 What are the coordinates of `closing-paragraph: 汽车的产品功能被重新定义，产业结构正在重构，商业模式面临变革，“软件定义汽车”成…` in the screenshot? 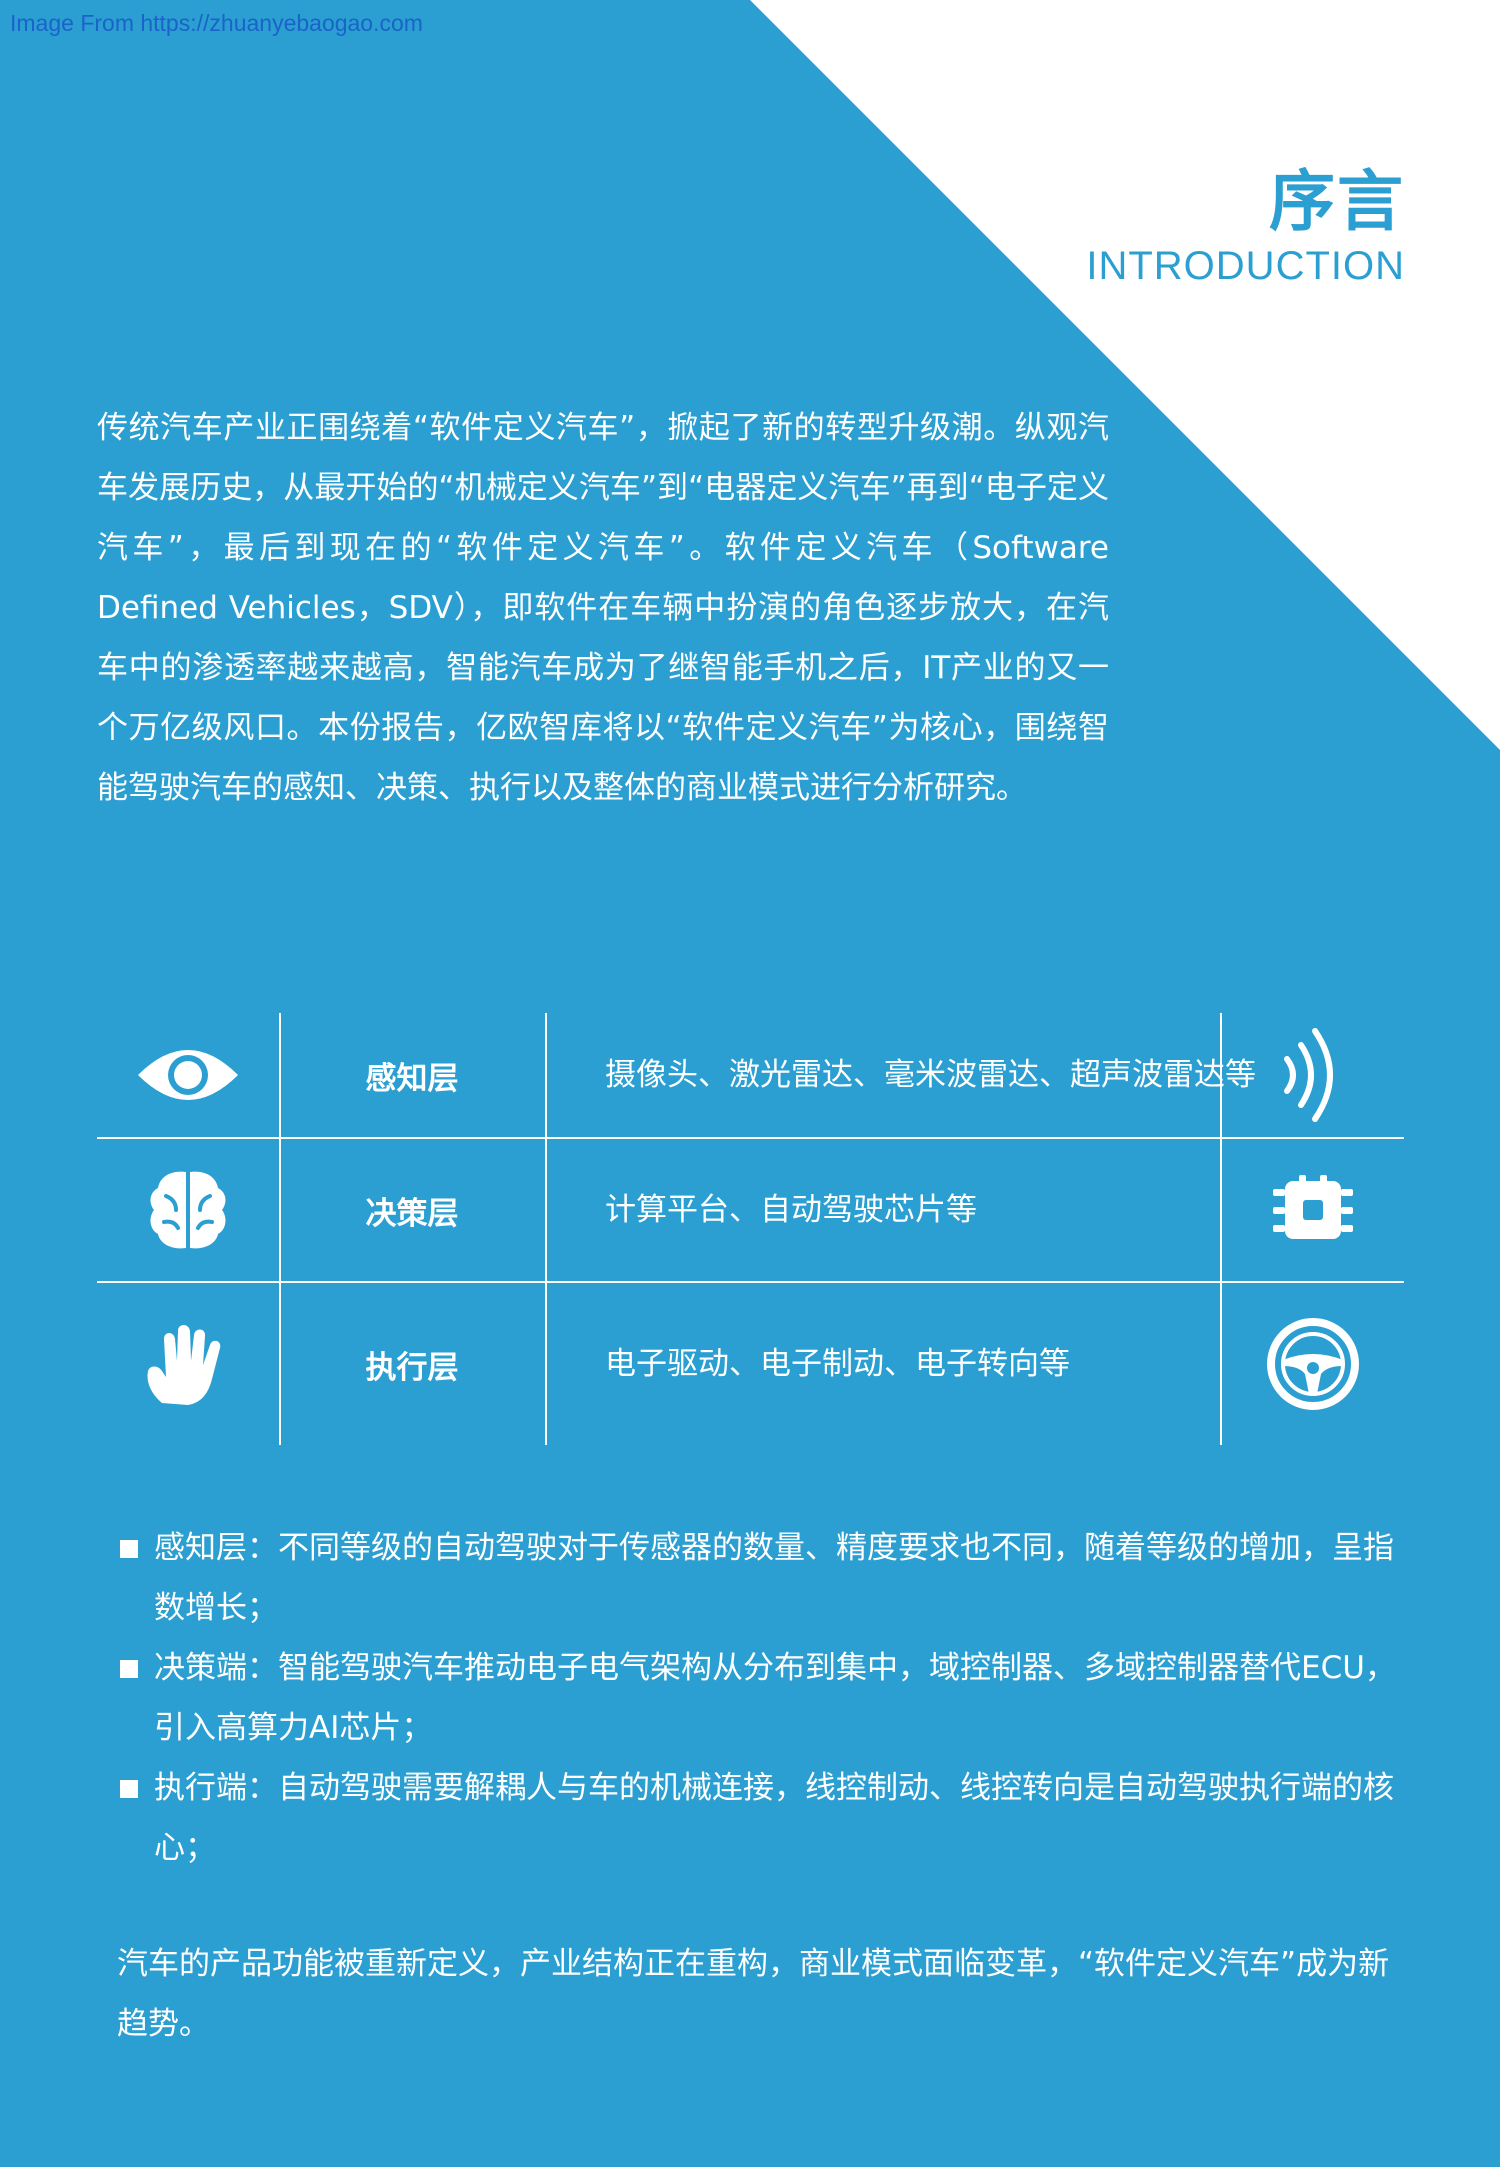 It's located at (753, 1994).